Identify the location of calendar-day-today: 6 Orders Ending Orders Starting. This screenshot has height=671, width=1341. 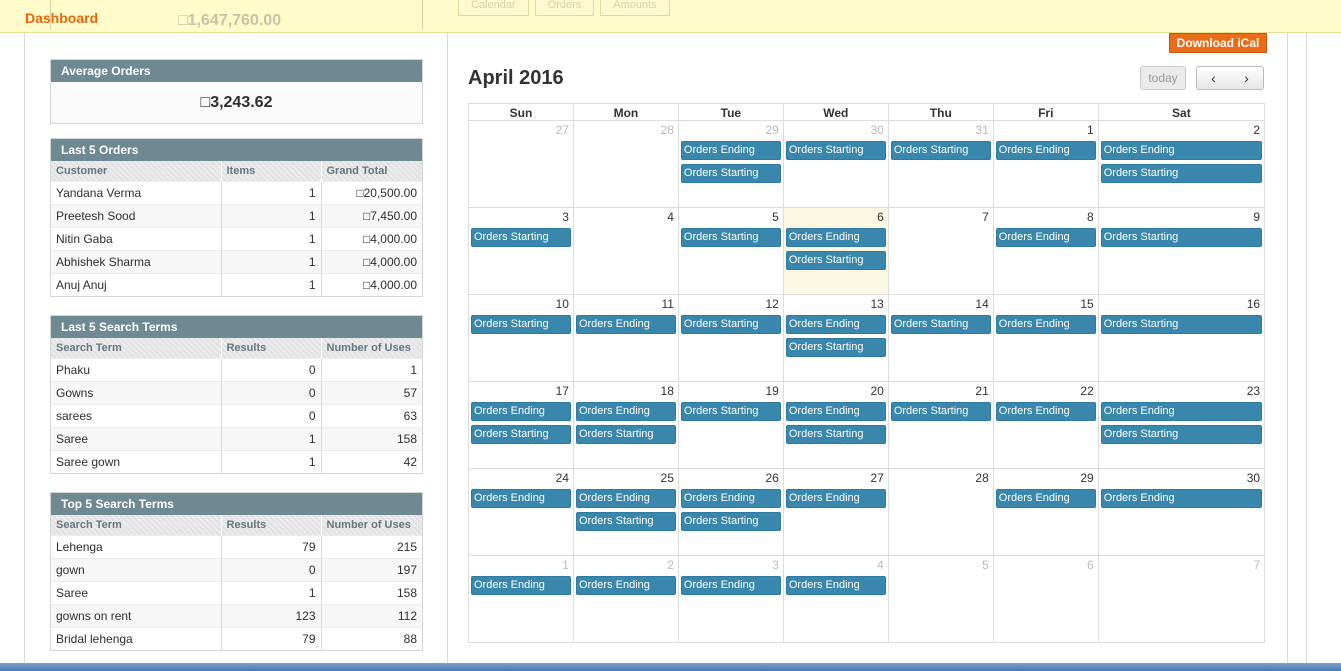
(835, 251).